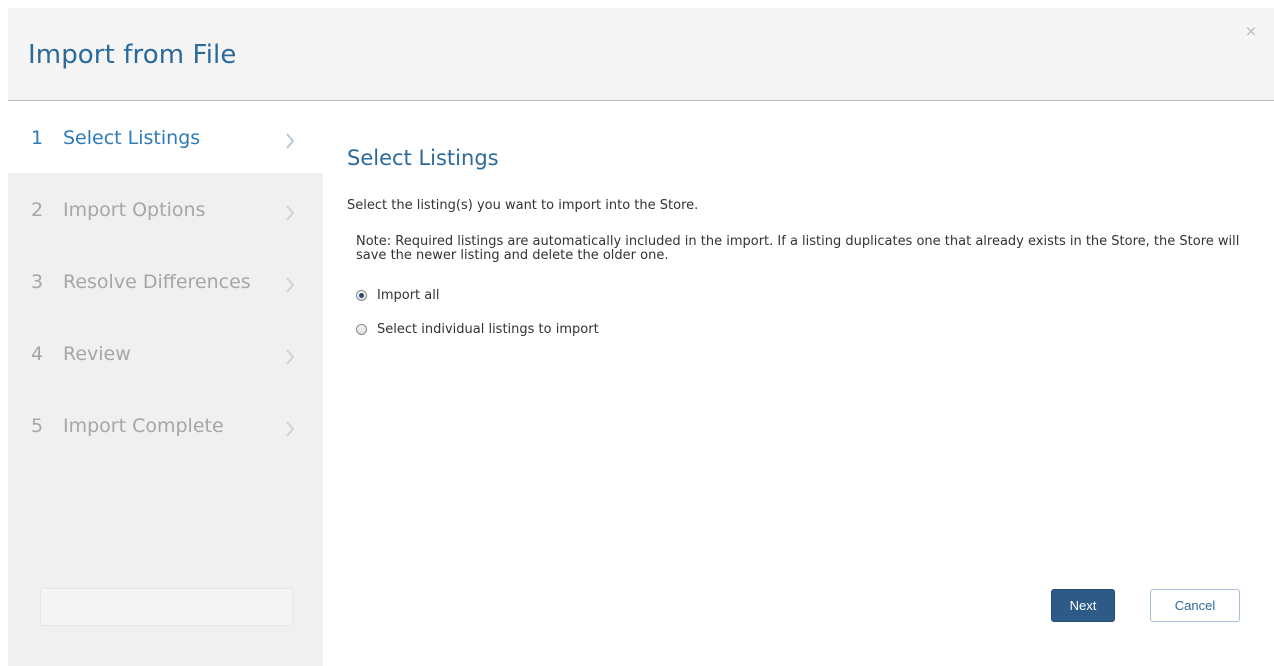 The width and height of the screenshot is (1274, 666). What do you see at coordinates (1083, 605) in the screenshot?
I see `next-button: Next` at bounding box center [1083, 605].